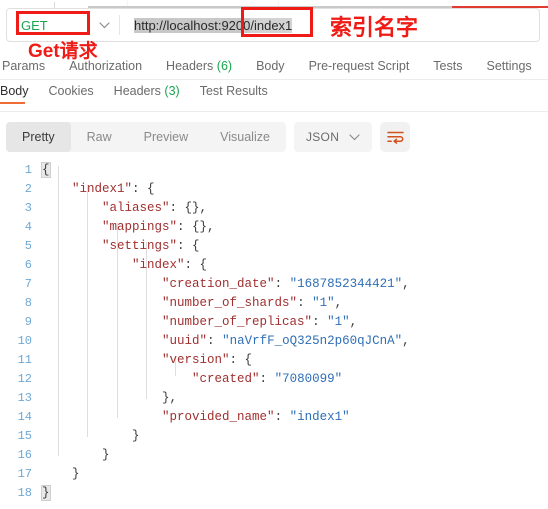  Describe the element at coordinates (274, 264) in the screenshot. I see `code-line: 6 "index": {` at that location.